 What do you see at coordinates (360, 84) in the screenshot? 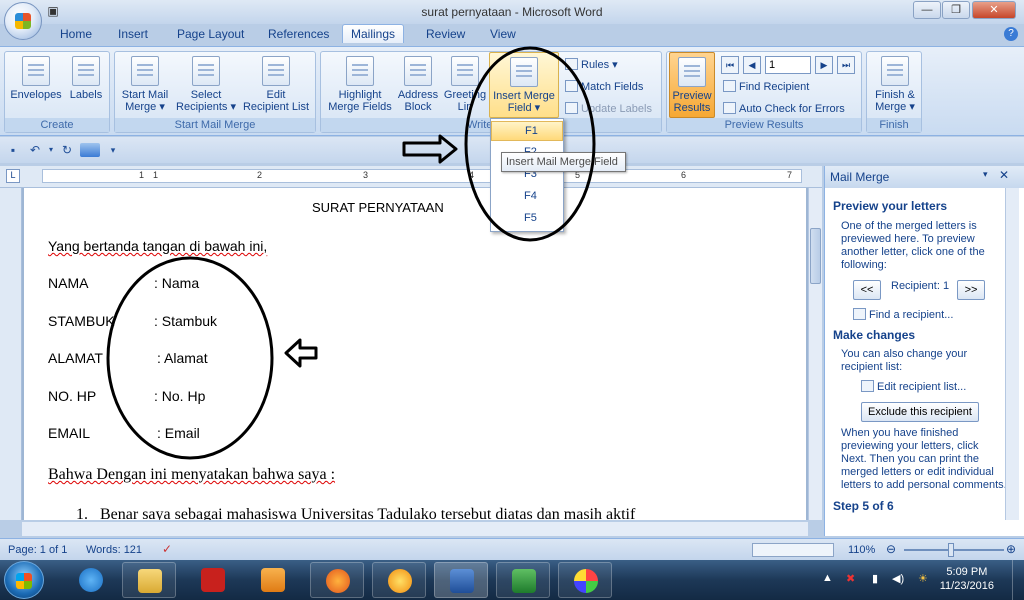
I see `highlight-merge-fields-button: Highlight Merge Fields` at bounding box center [360, 84].